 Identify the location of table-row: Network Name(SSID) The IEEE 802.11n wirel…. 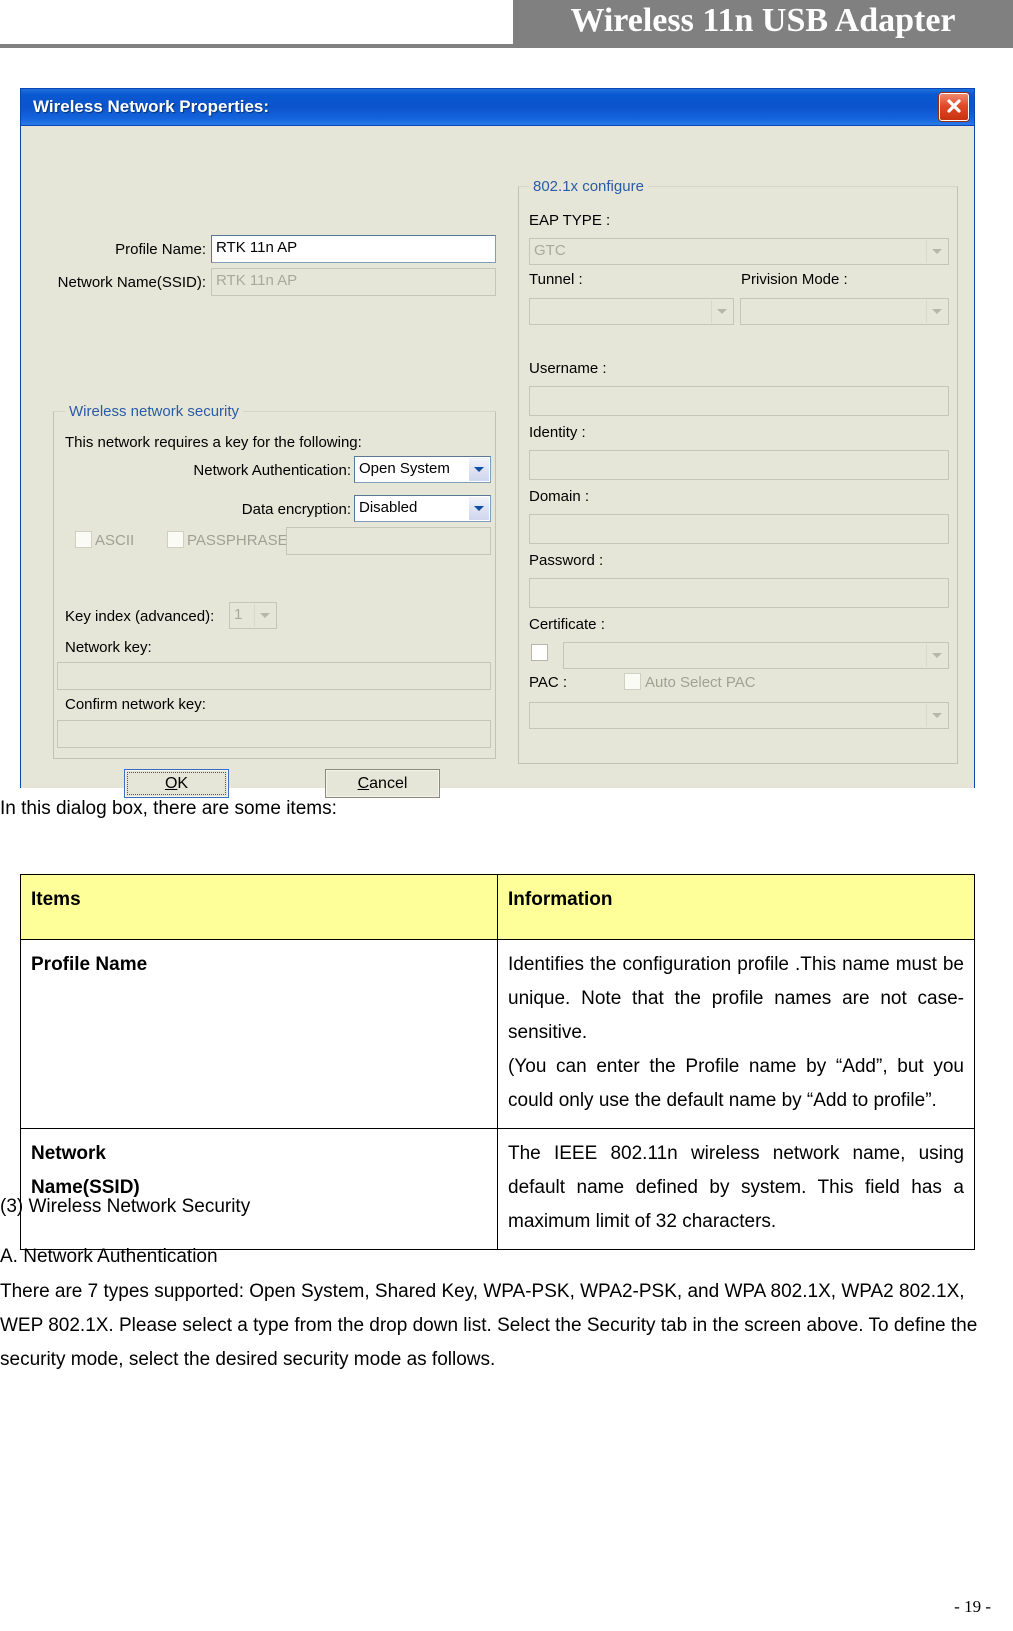
(497, 1189).